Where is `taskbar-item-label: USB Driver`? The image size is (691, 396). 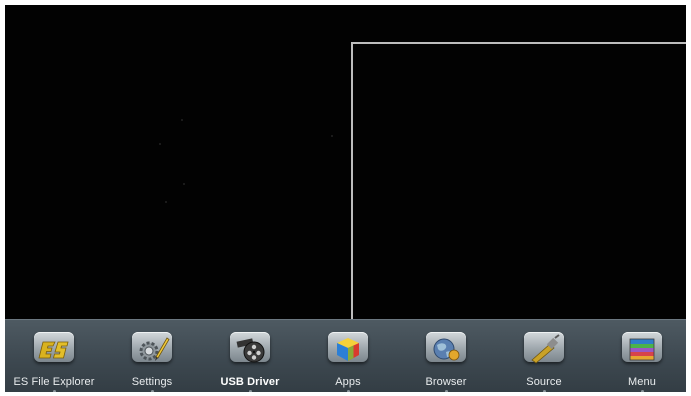
taskbar-item-label: USB Driver is located at coordinates (250, 382).